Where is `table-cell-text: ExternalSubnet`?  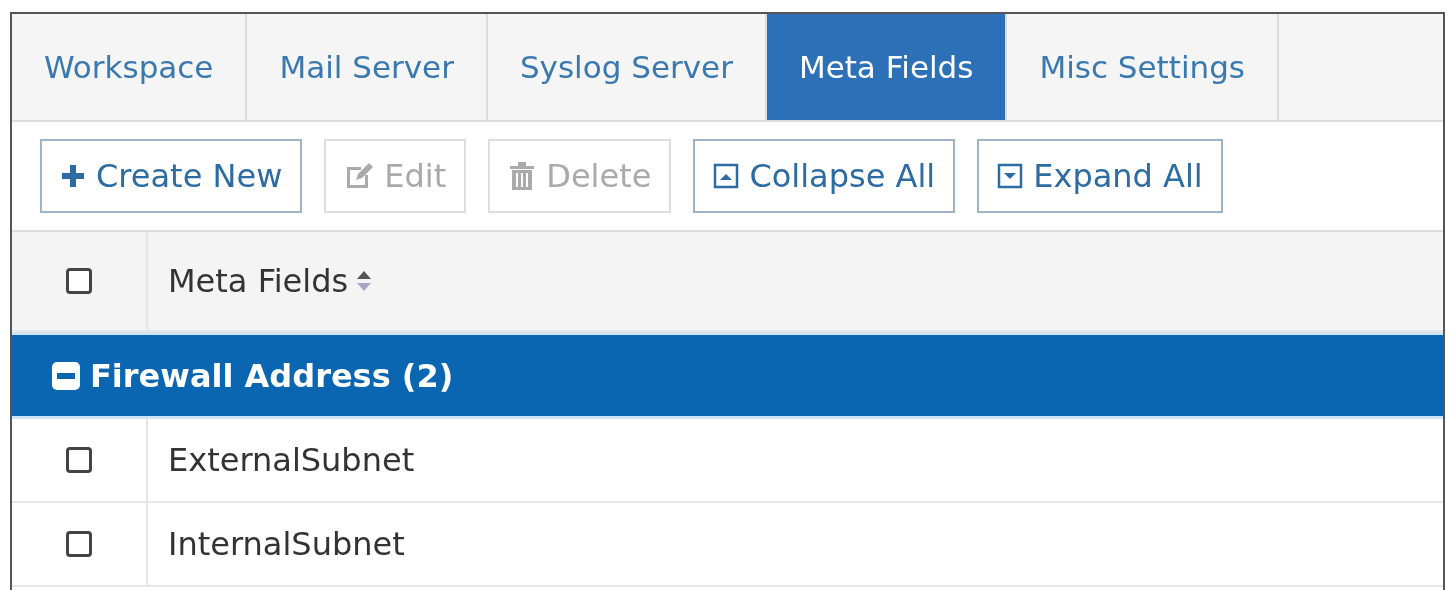
table-cell-text: ExternalSubnet is located at coordinates (291, 460).